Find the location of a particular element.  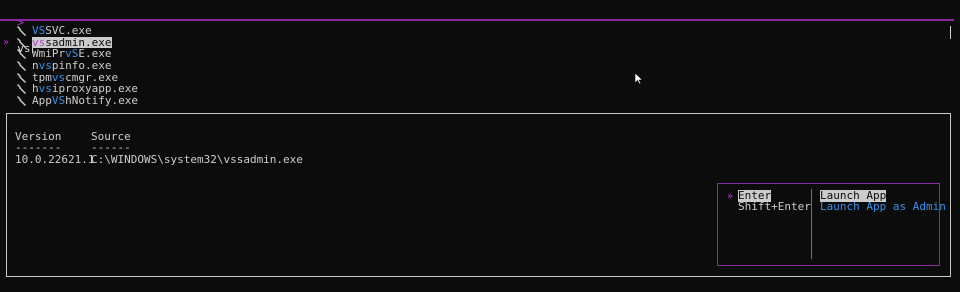

mouse-pointer-icon is located at coordinates (639, 79).